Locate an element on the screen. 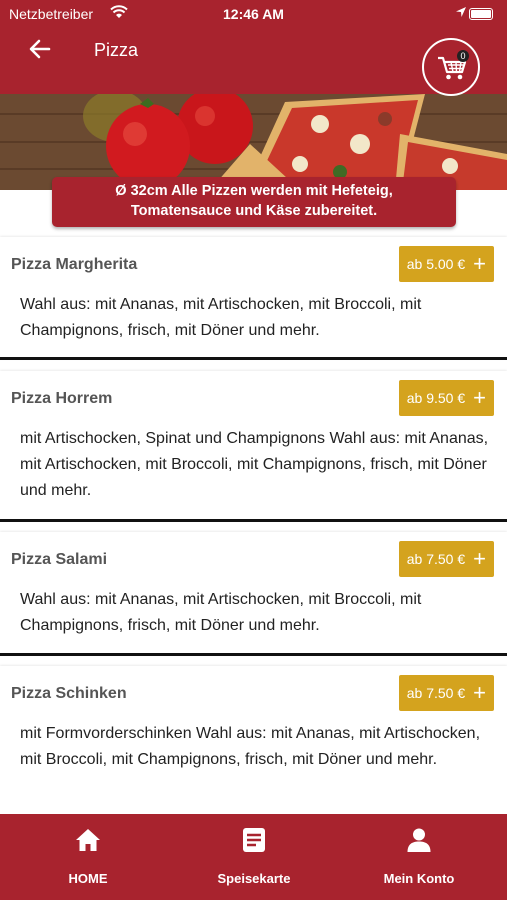 This screenshot has width=507, height=900. home-icon is located at coordinates (88, 842).